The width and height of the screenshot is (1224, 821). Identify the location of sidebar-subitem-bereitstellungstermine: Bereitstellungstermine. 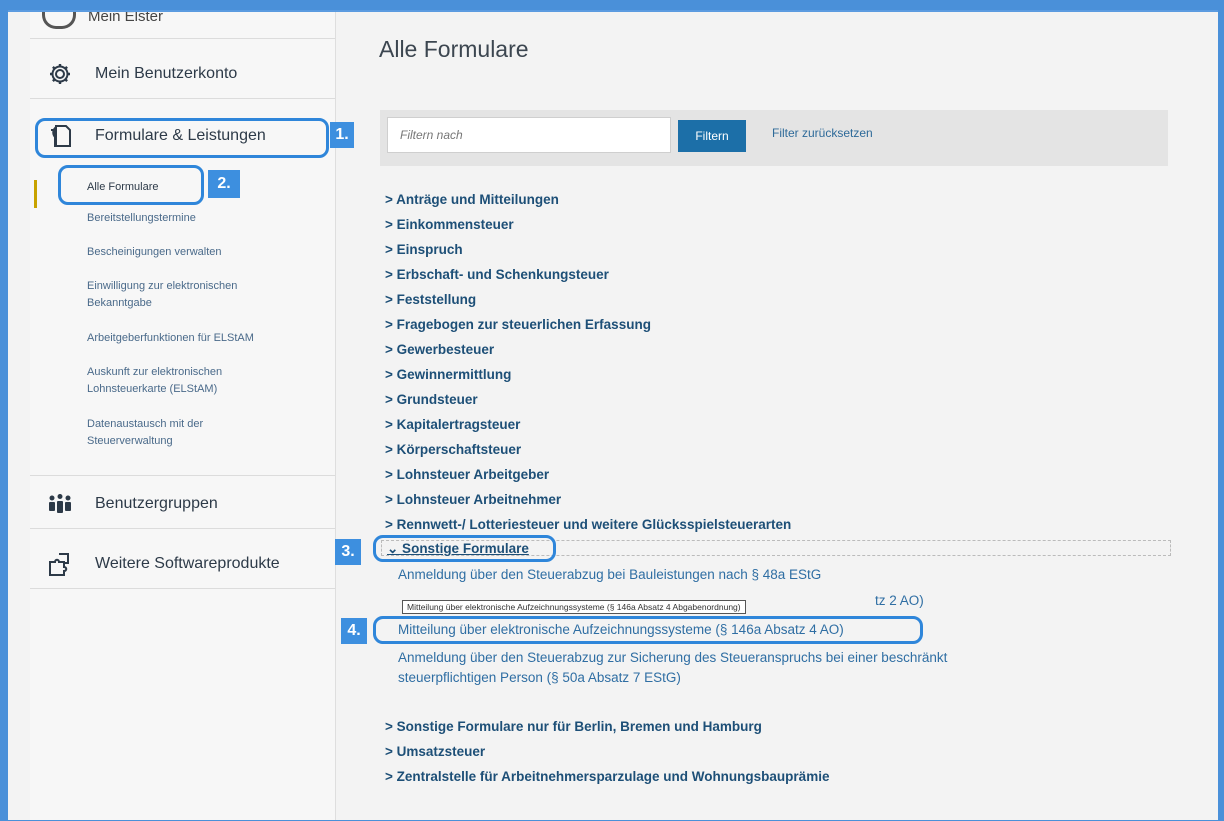
(192, 218).